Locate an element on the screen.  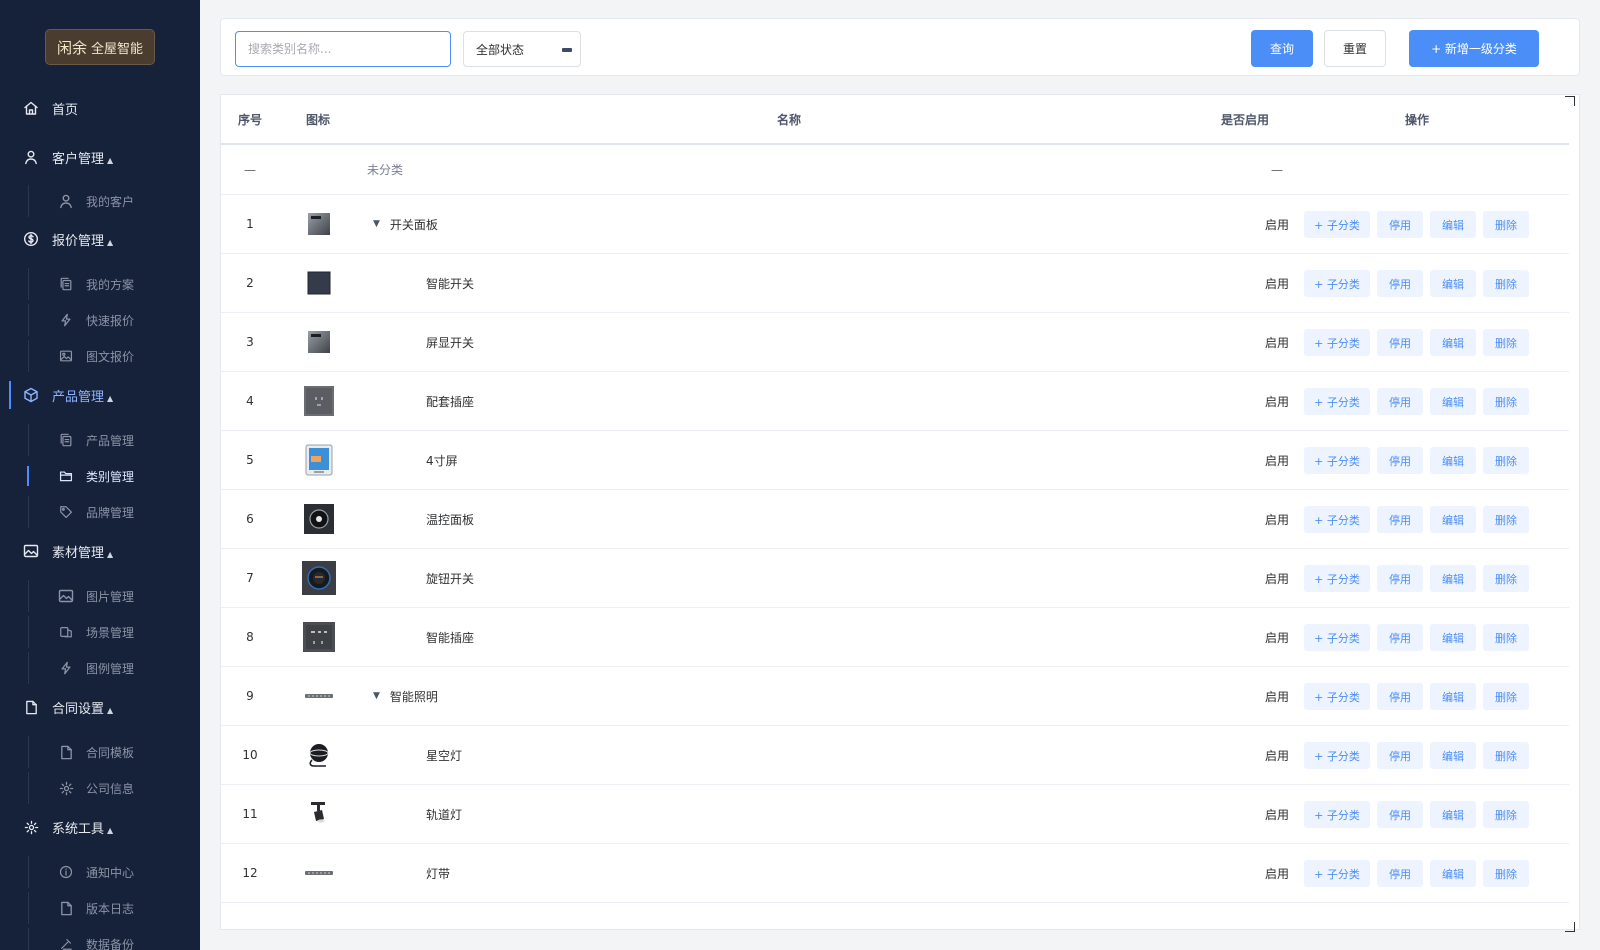
table-row: 2 智能开关 启用 + 子分类 停用 编辑 删除 is located at coordinates (895, 283).